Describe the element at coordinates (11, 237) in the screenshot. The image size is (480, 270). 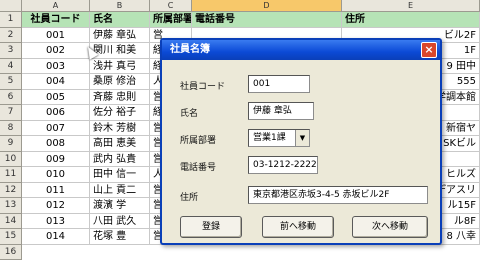
I see `row-header: 15` at that location.